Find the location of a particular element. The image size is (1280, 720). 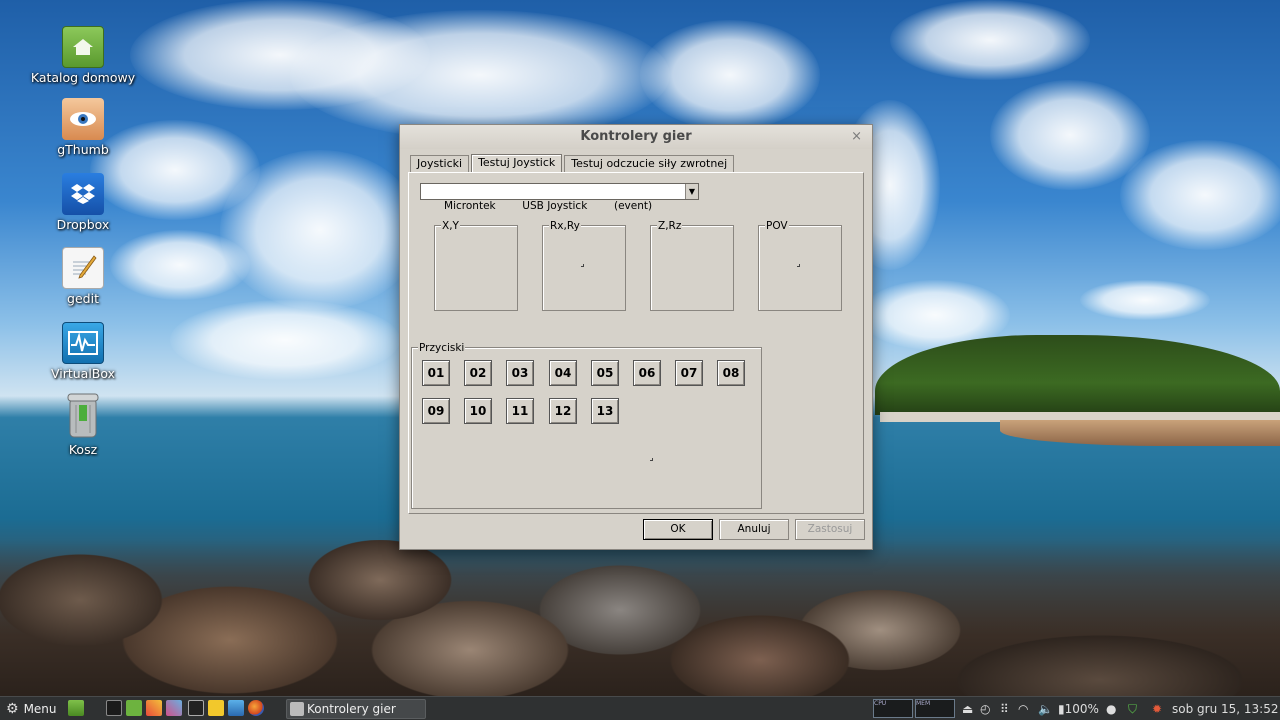

tab-test-joystick: Testuj Joystick is located at coordinates (517, 163).